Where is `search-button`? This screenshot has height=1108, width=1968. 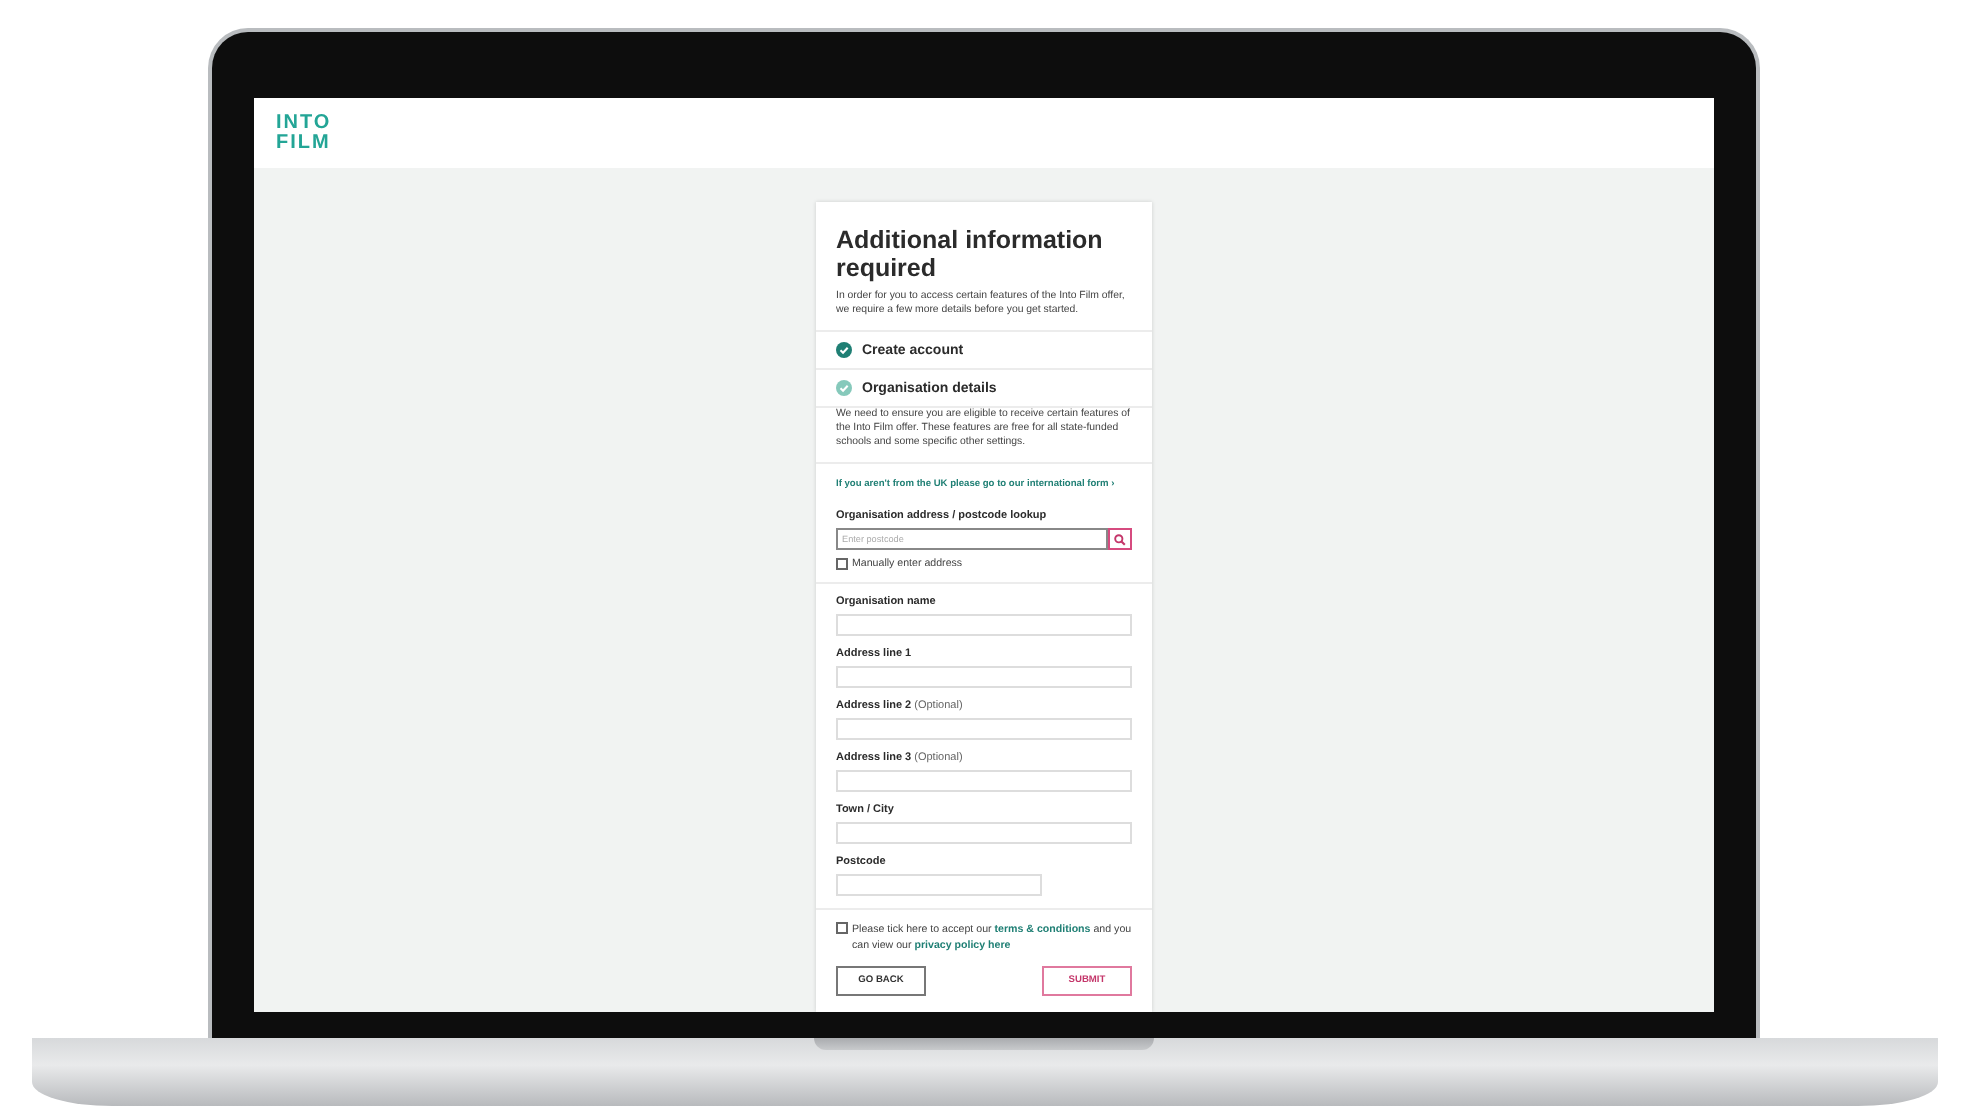
search-button is located at coordinates (1120, 539).